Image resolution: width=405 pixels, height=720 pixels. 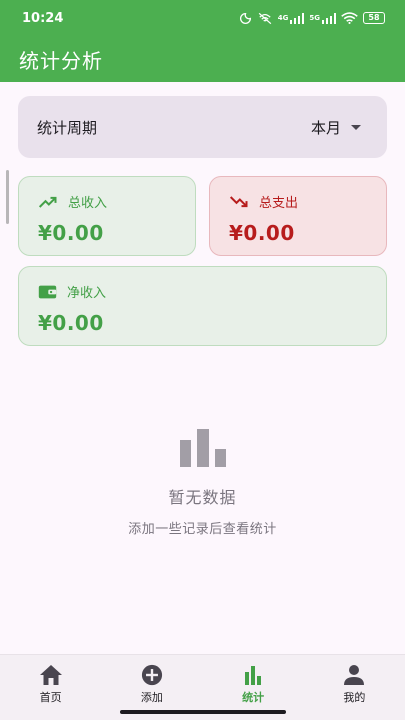 I want to click on add-circle-icon, so click(x=151, y=675).